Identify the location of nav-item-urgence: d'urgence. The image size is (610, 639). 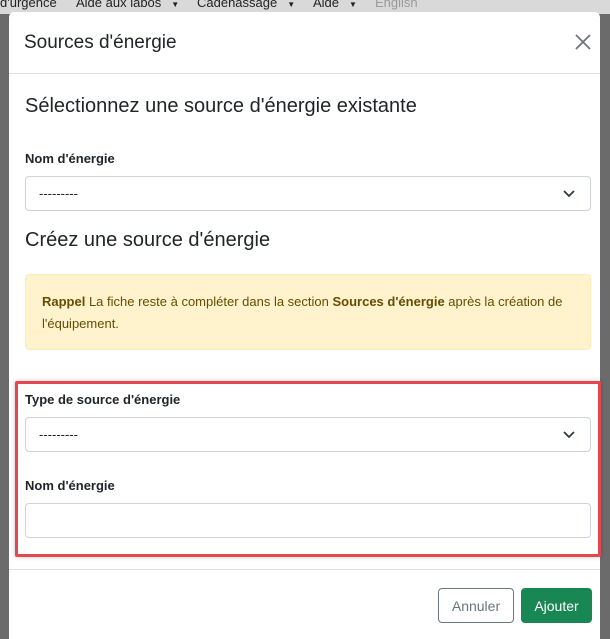
(28, 5).